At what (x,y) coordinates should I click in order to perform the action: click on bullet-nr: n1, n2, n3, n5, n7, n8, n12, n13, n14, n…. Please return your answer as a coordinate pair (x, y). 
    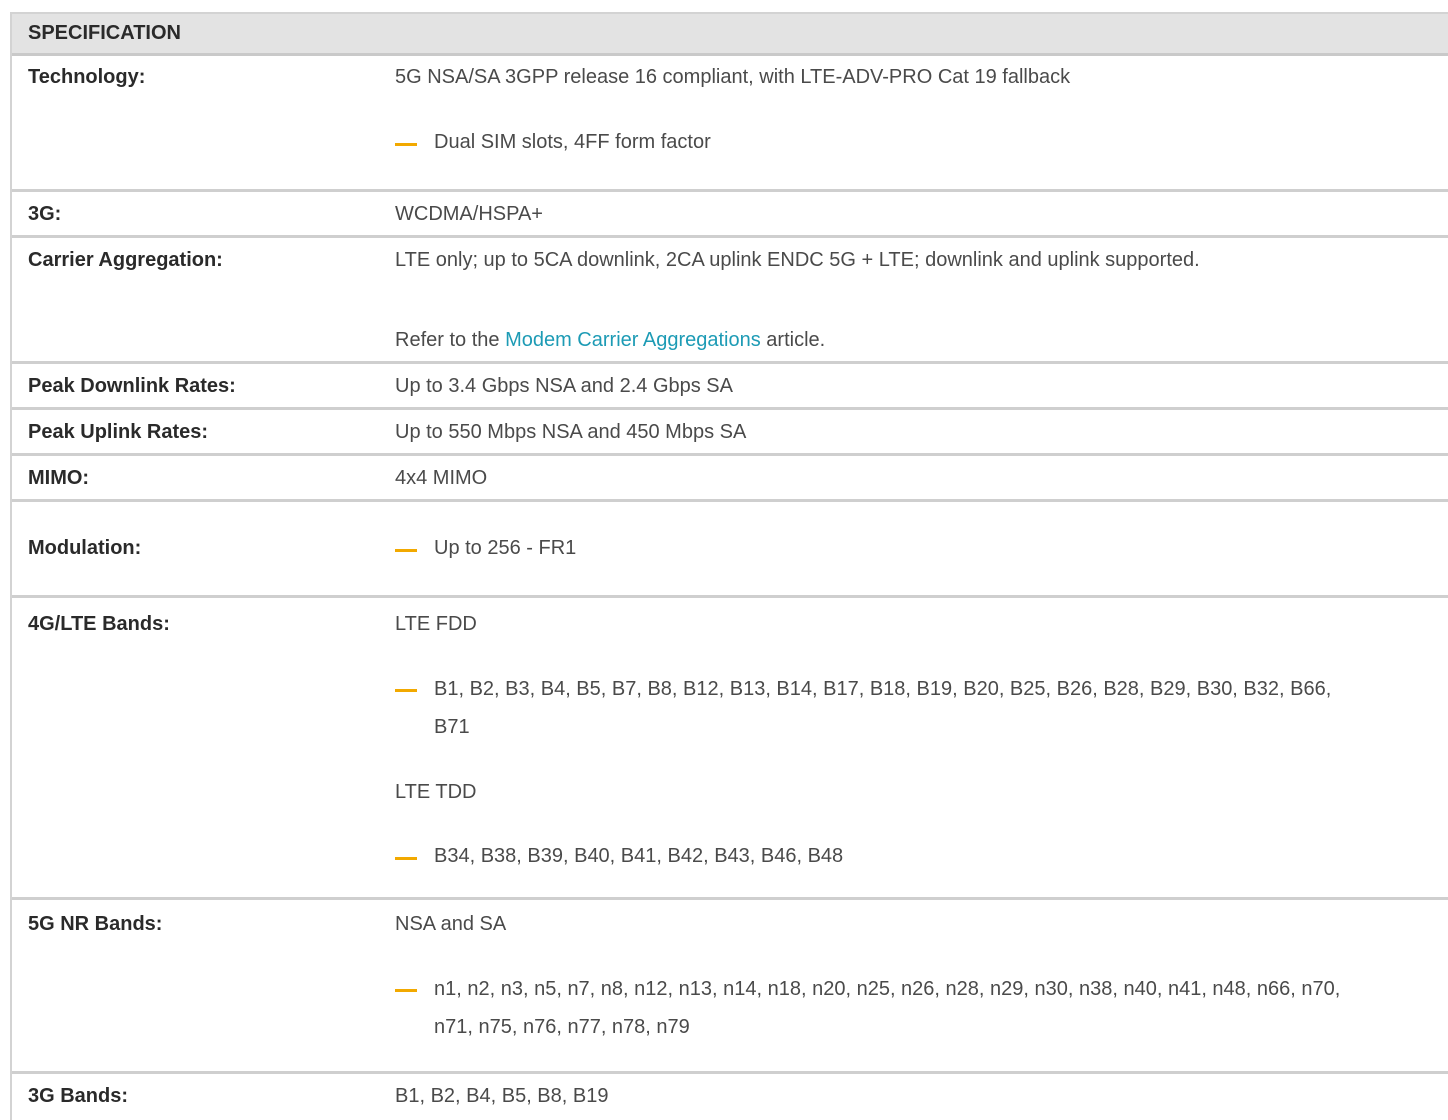
    Looking at the image, I should click on (867, 1011).